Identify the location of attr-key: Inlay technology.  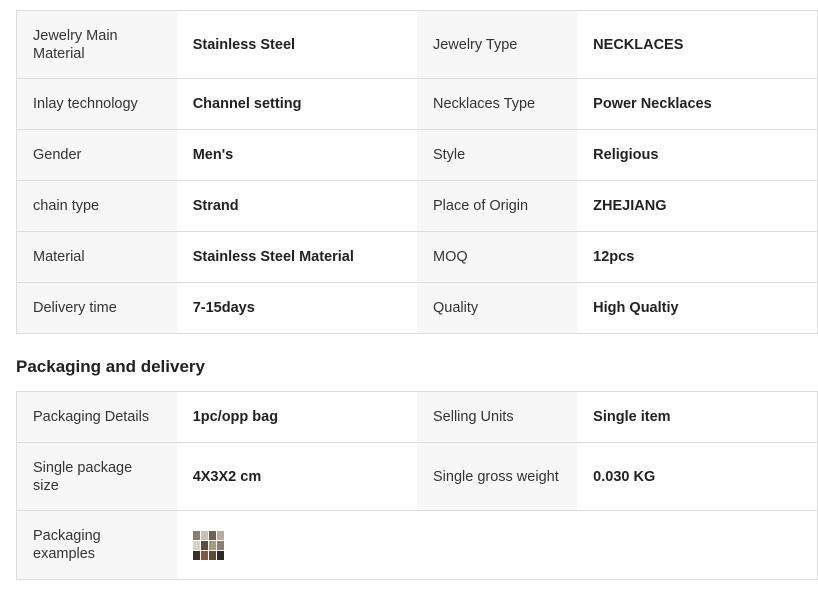
(96, 104).